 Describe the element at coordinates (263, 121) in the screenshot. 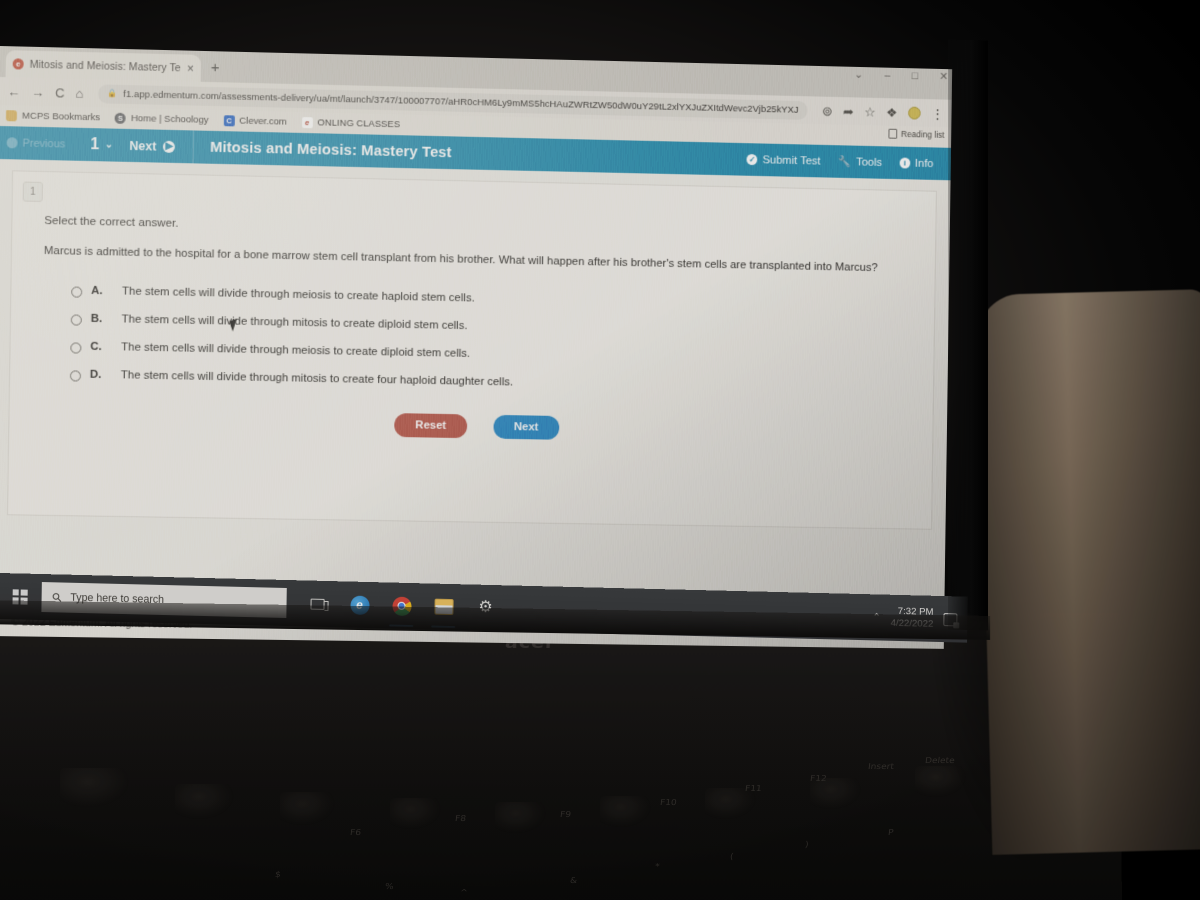

I see `bookmark-label: Clever.com` at that location.